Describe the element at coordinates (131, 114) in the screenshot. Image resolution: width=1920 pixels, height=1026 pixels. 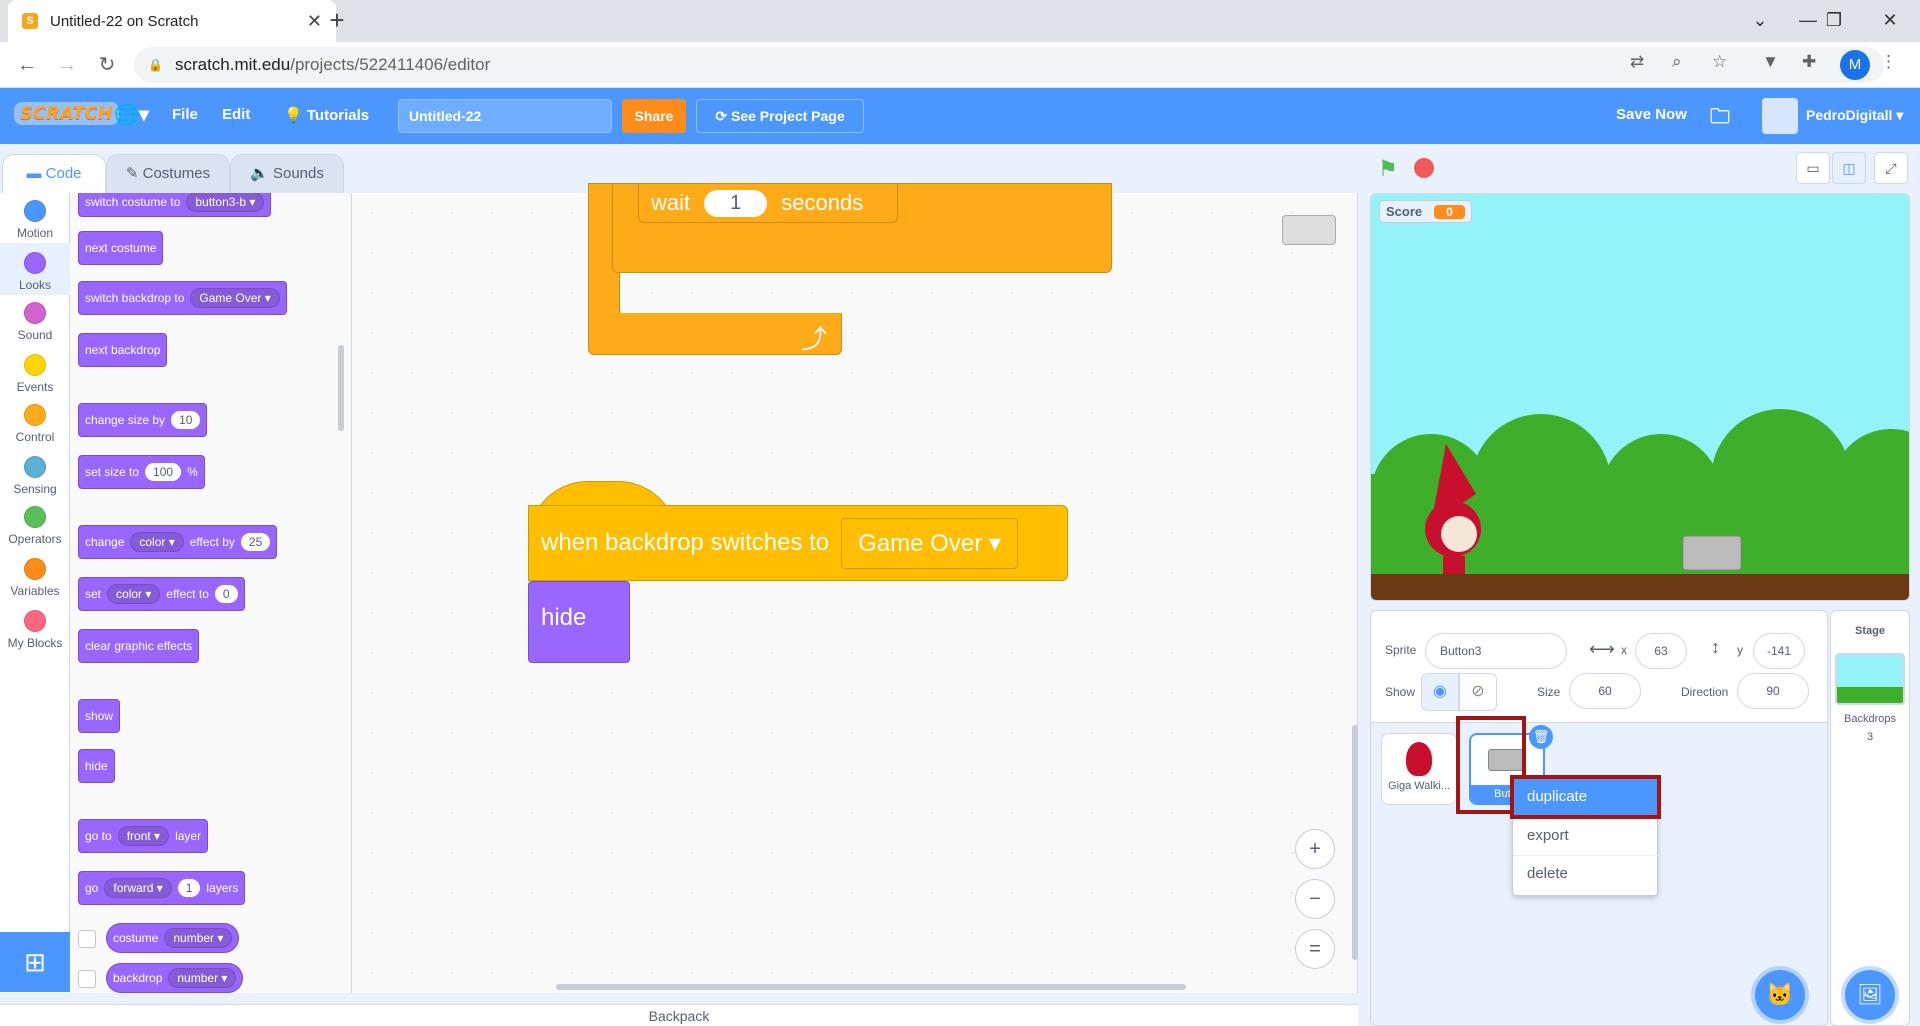
I see `language-globe-icon: 🌐▾` at that location.